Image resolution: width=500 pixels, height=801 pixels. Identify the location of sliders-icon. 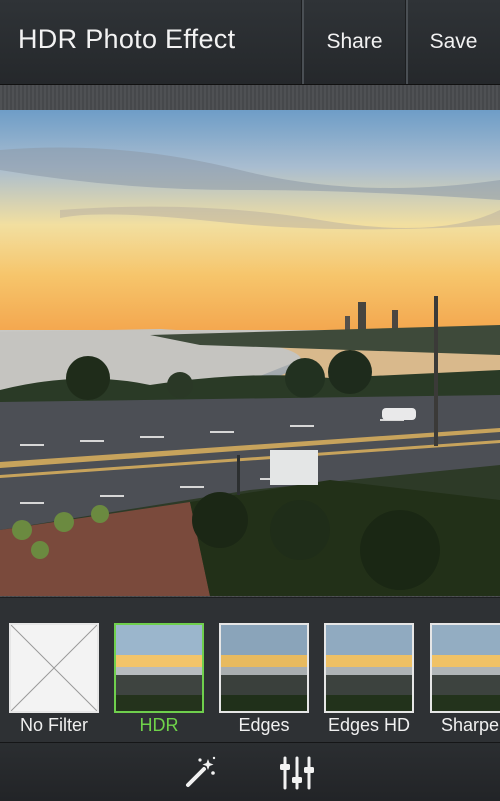
(297, 773).